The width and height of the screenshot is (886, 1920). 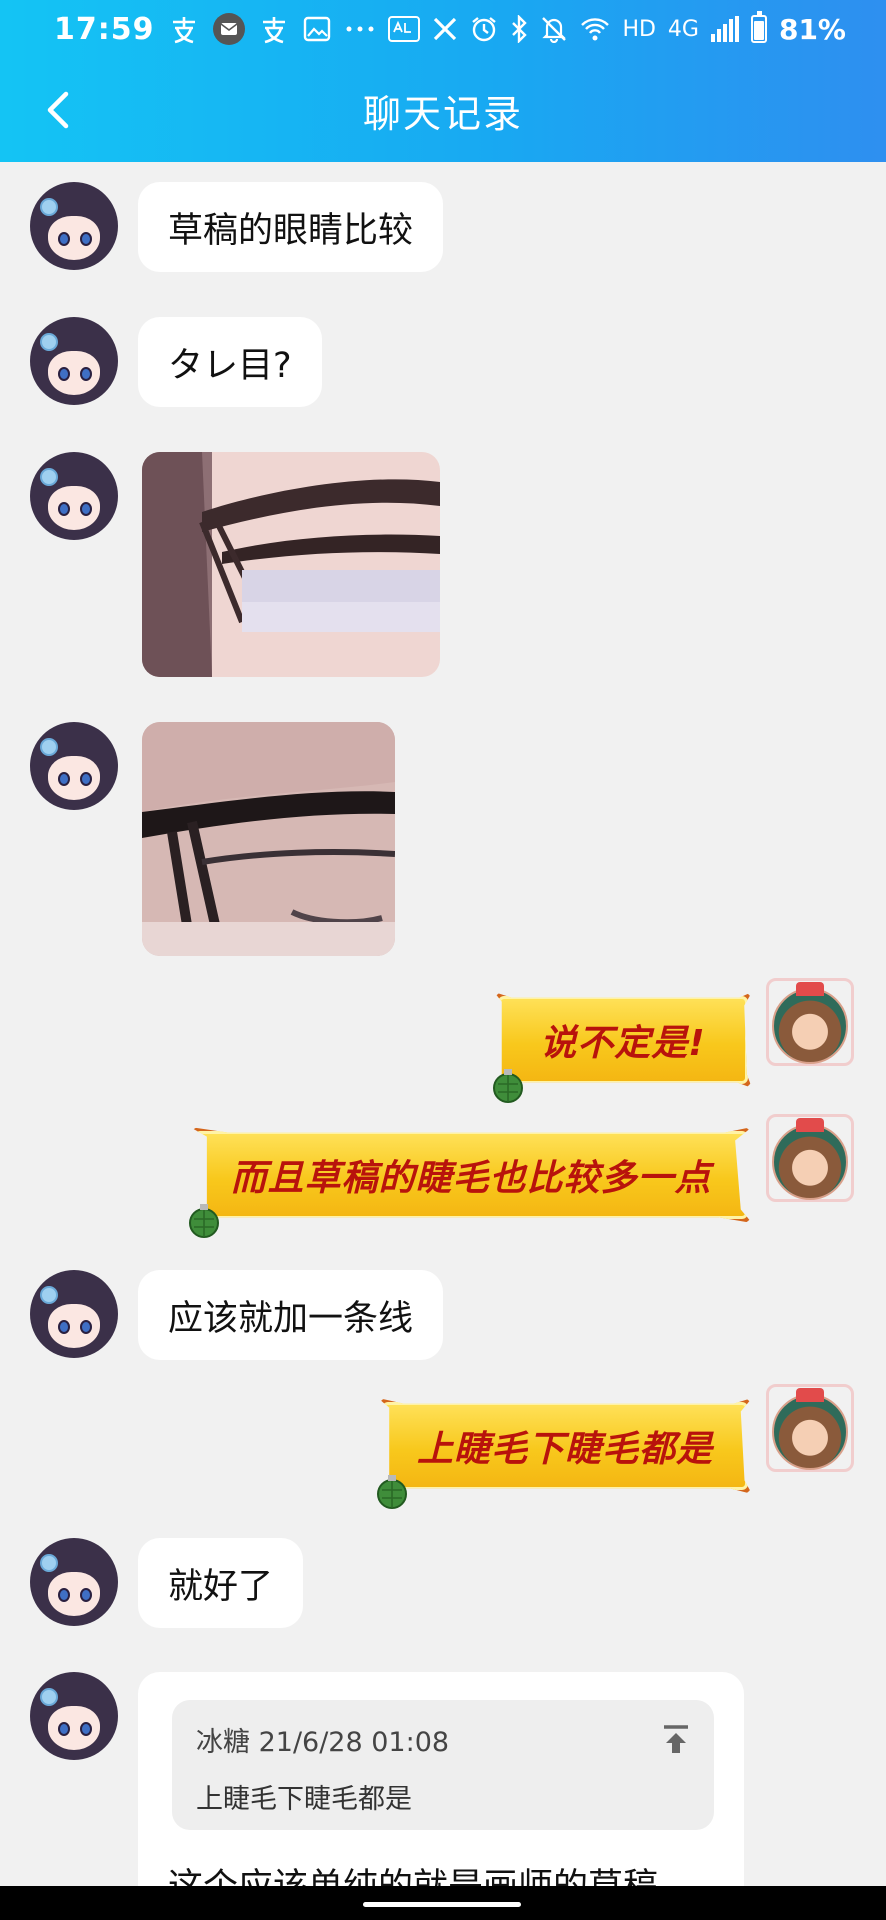 I want to click on home-indicator, so click(x=442, y=1904).